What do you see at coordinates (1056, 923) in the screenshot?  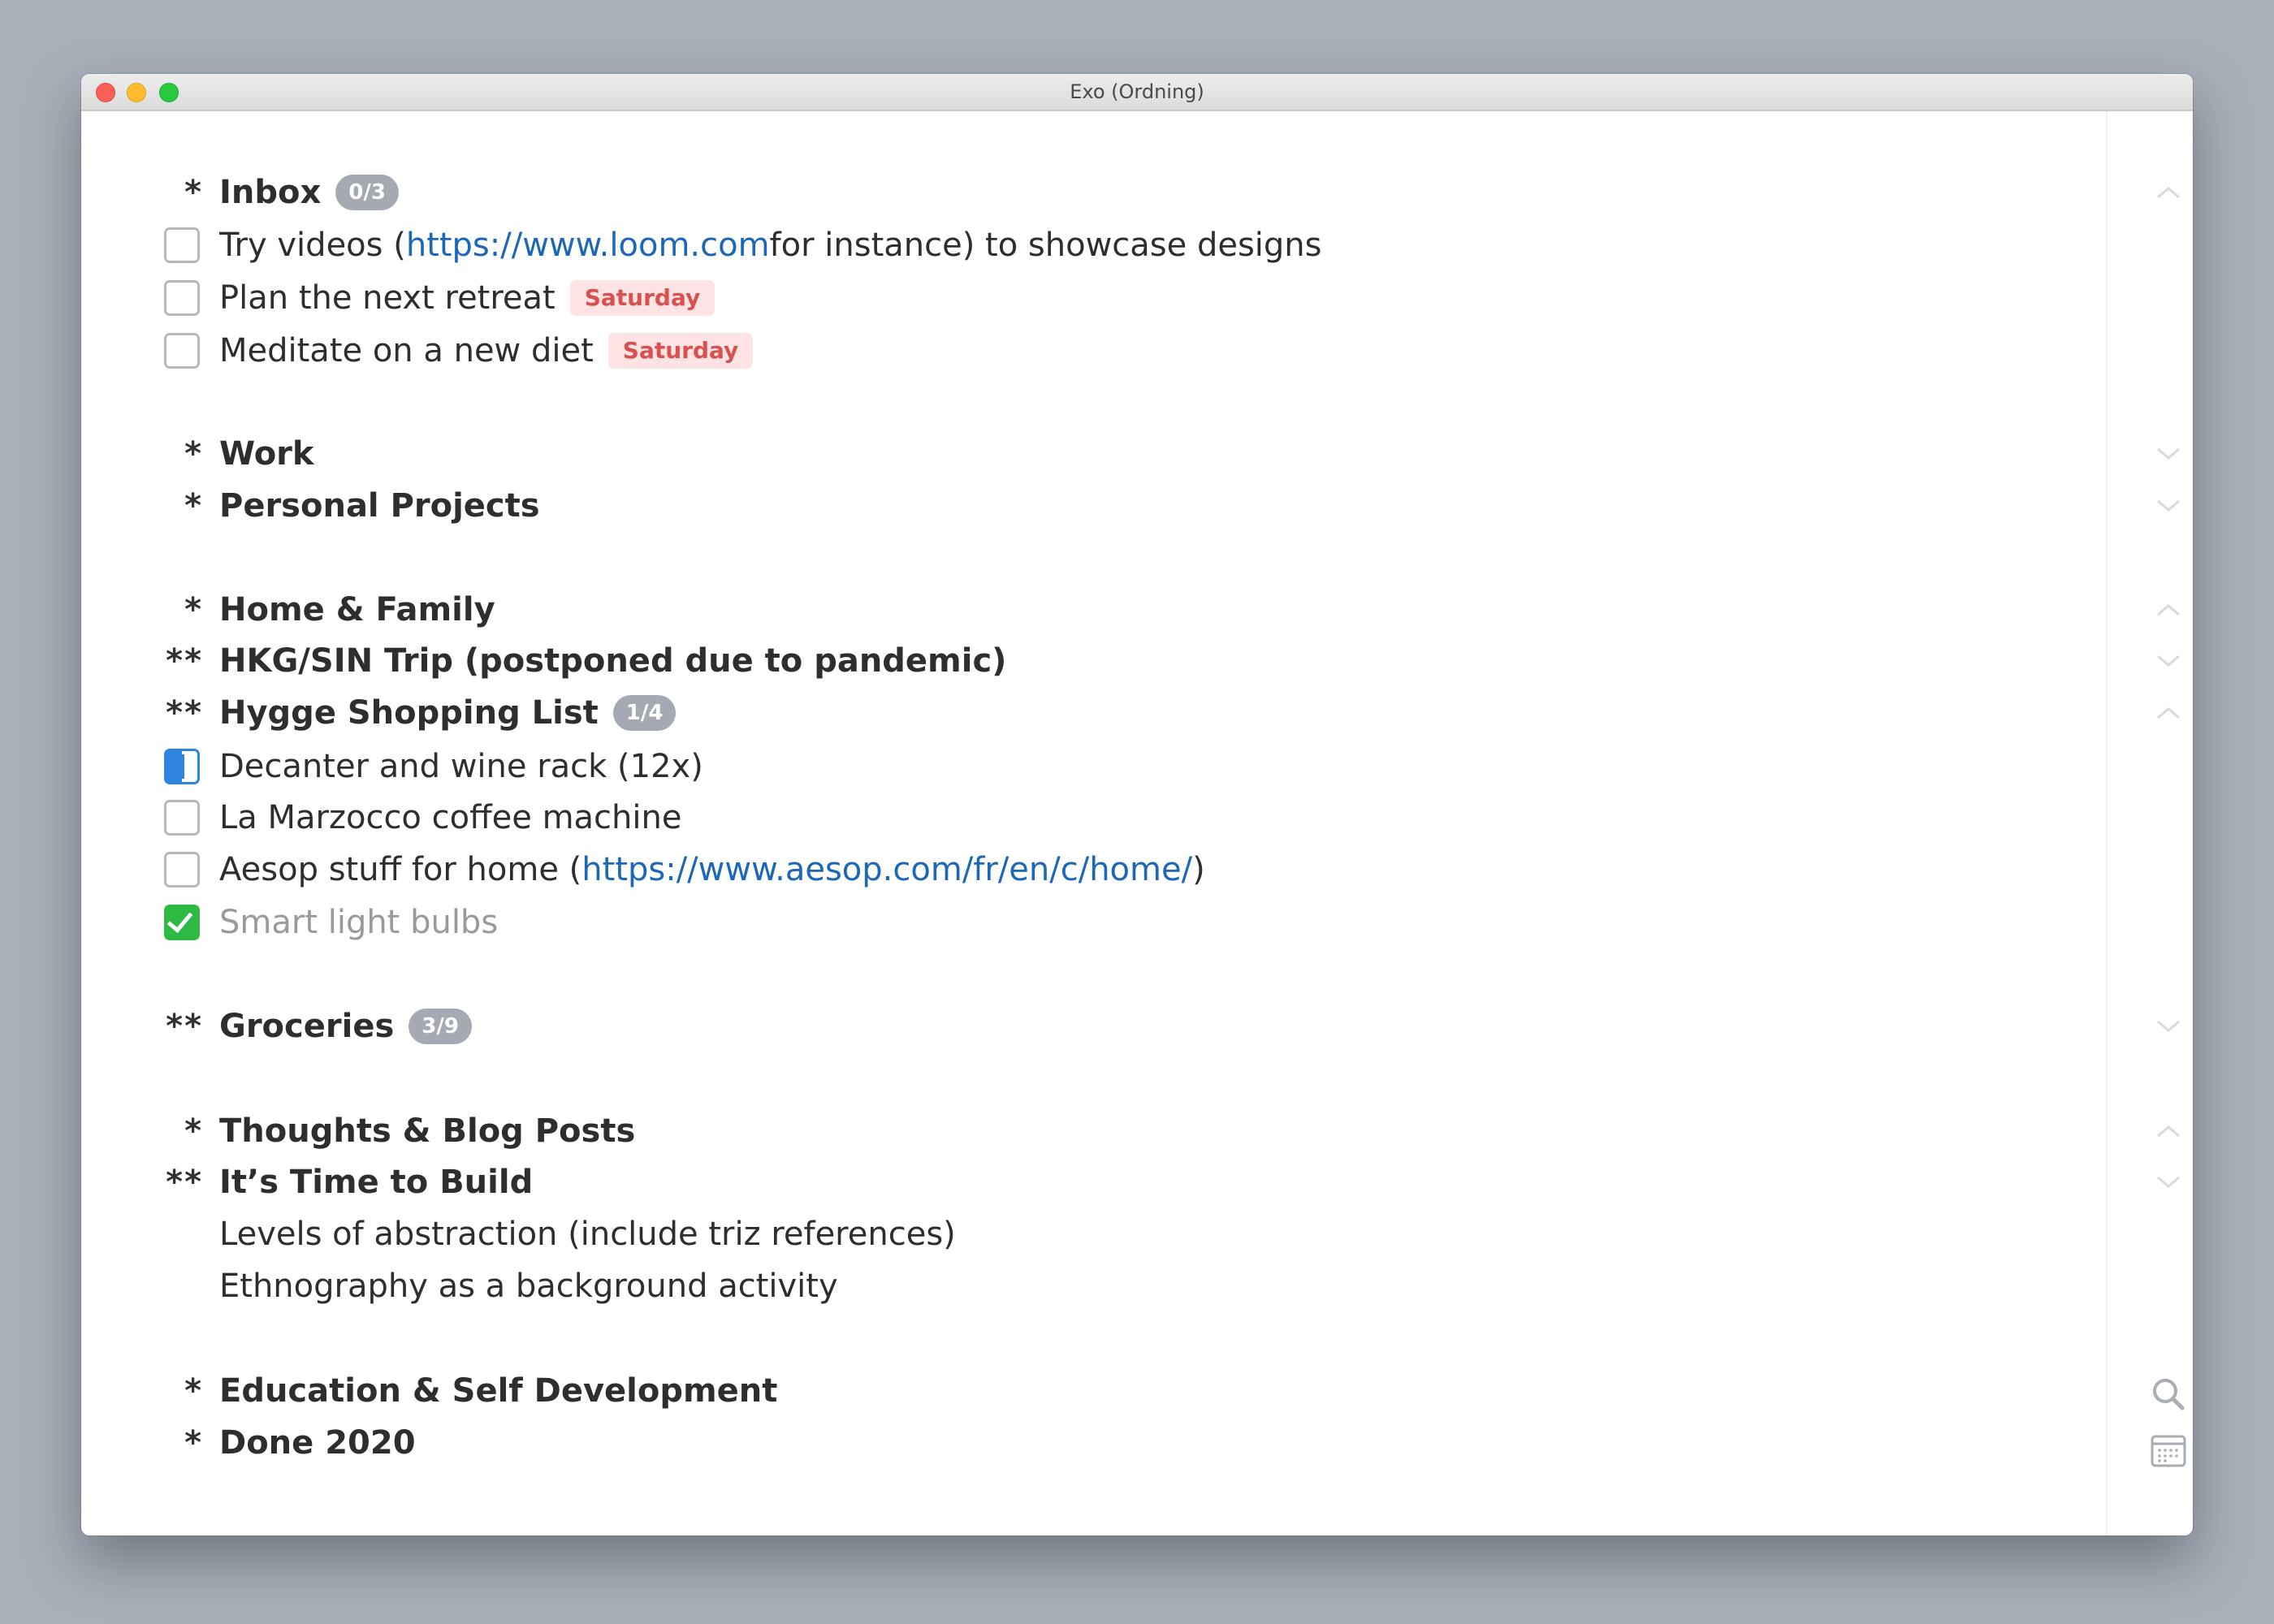 I see `task-row: Smart light bulbs` at bounding box center [1056, 923].